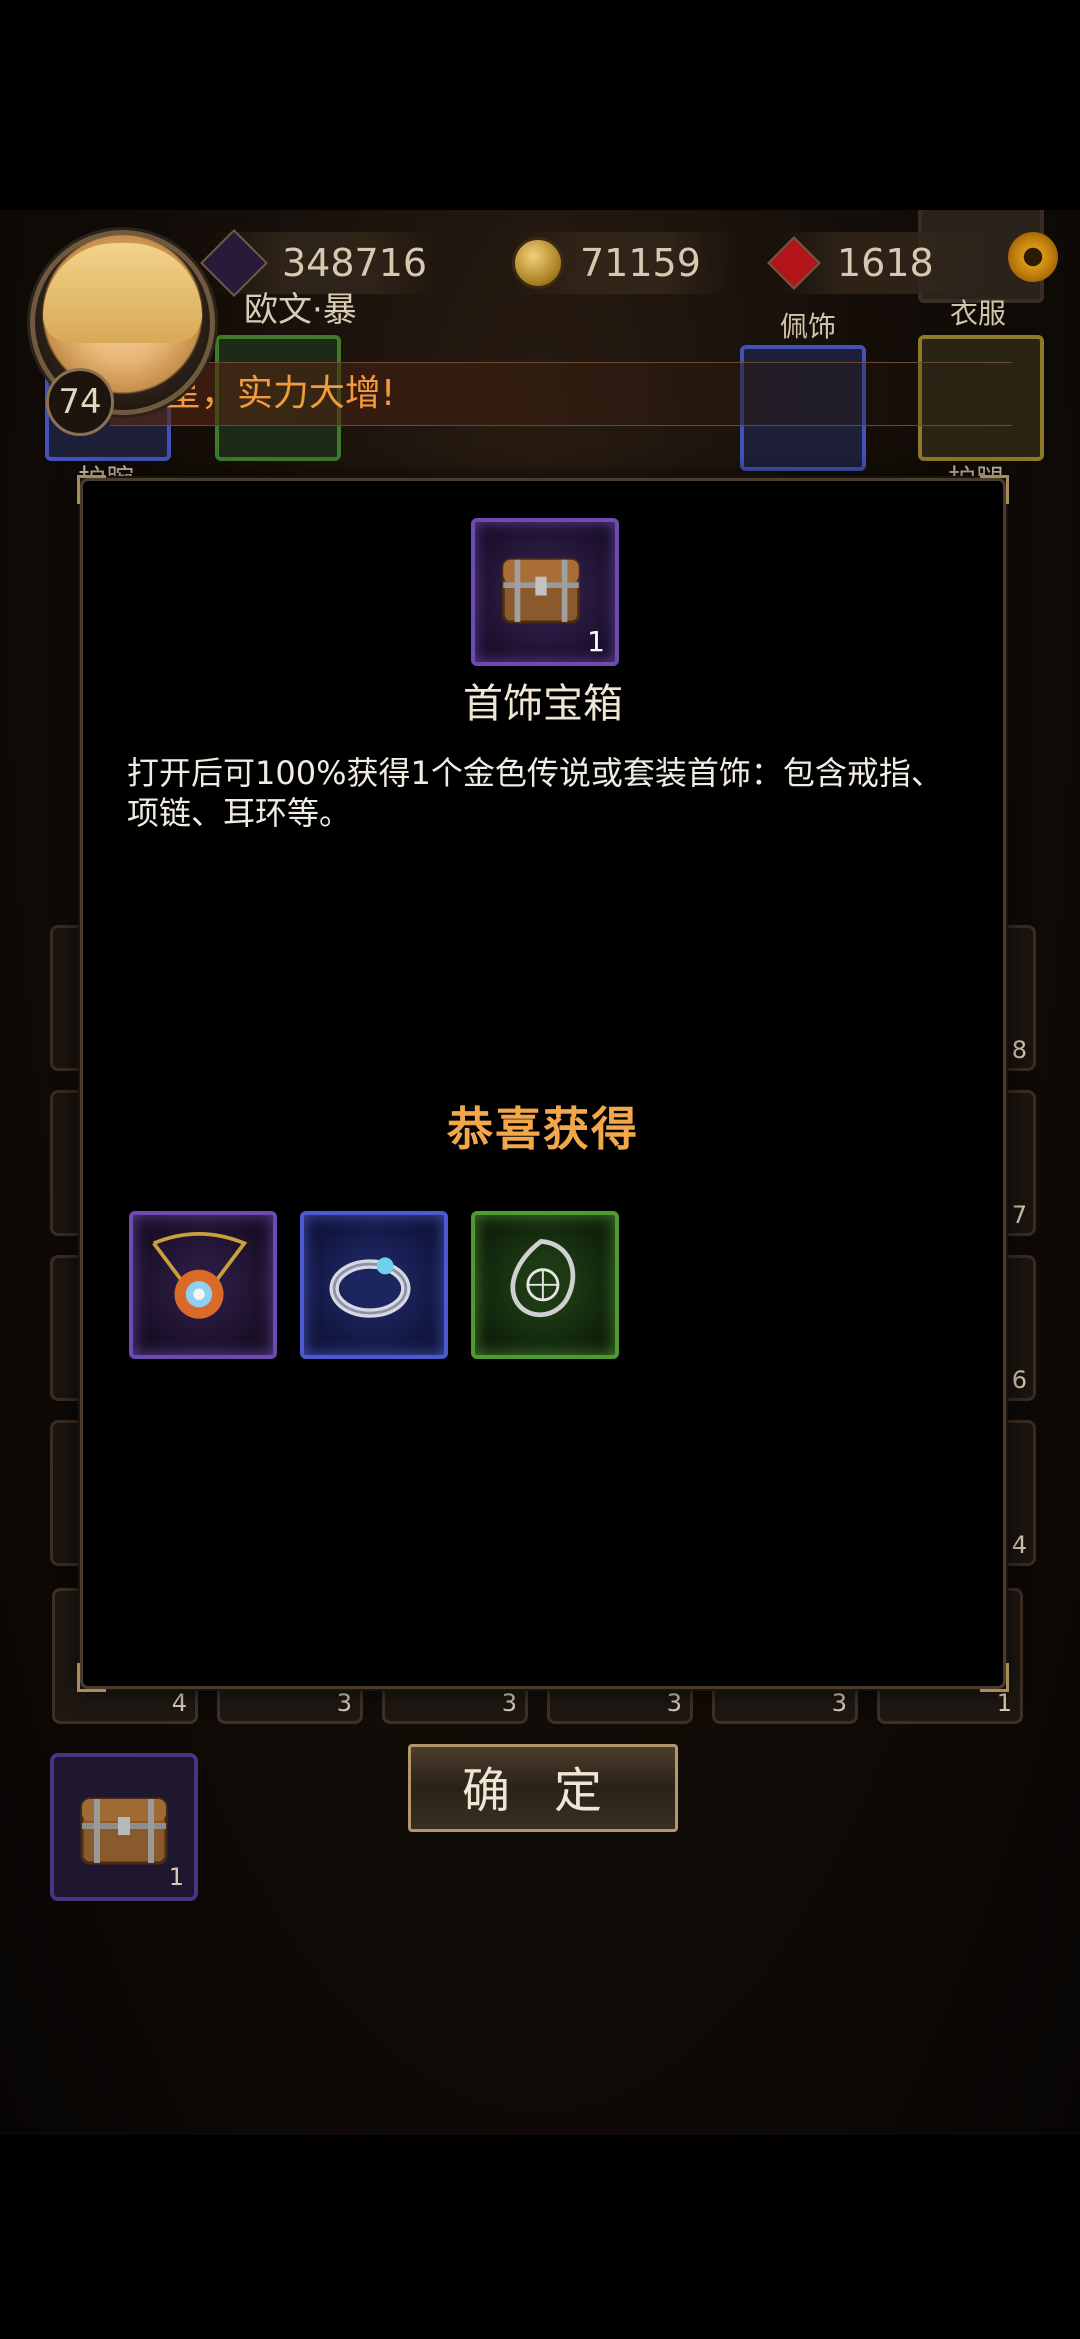 This screenshot has height=2339, width=1080. I want to click on necklace-icon, so click(200, 1275).